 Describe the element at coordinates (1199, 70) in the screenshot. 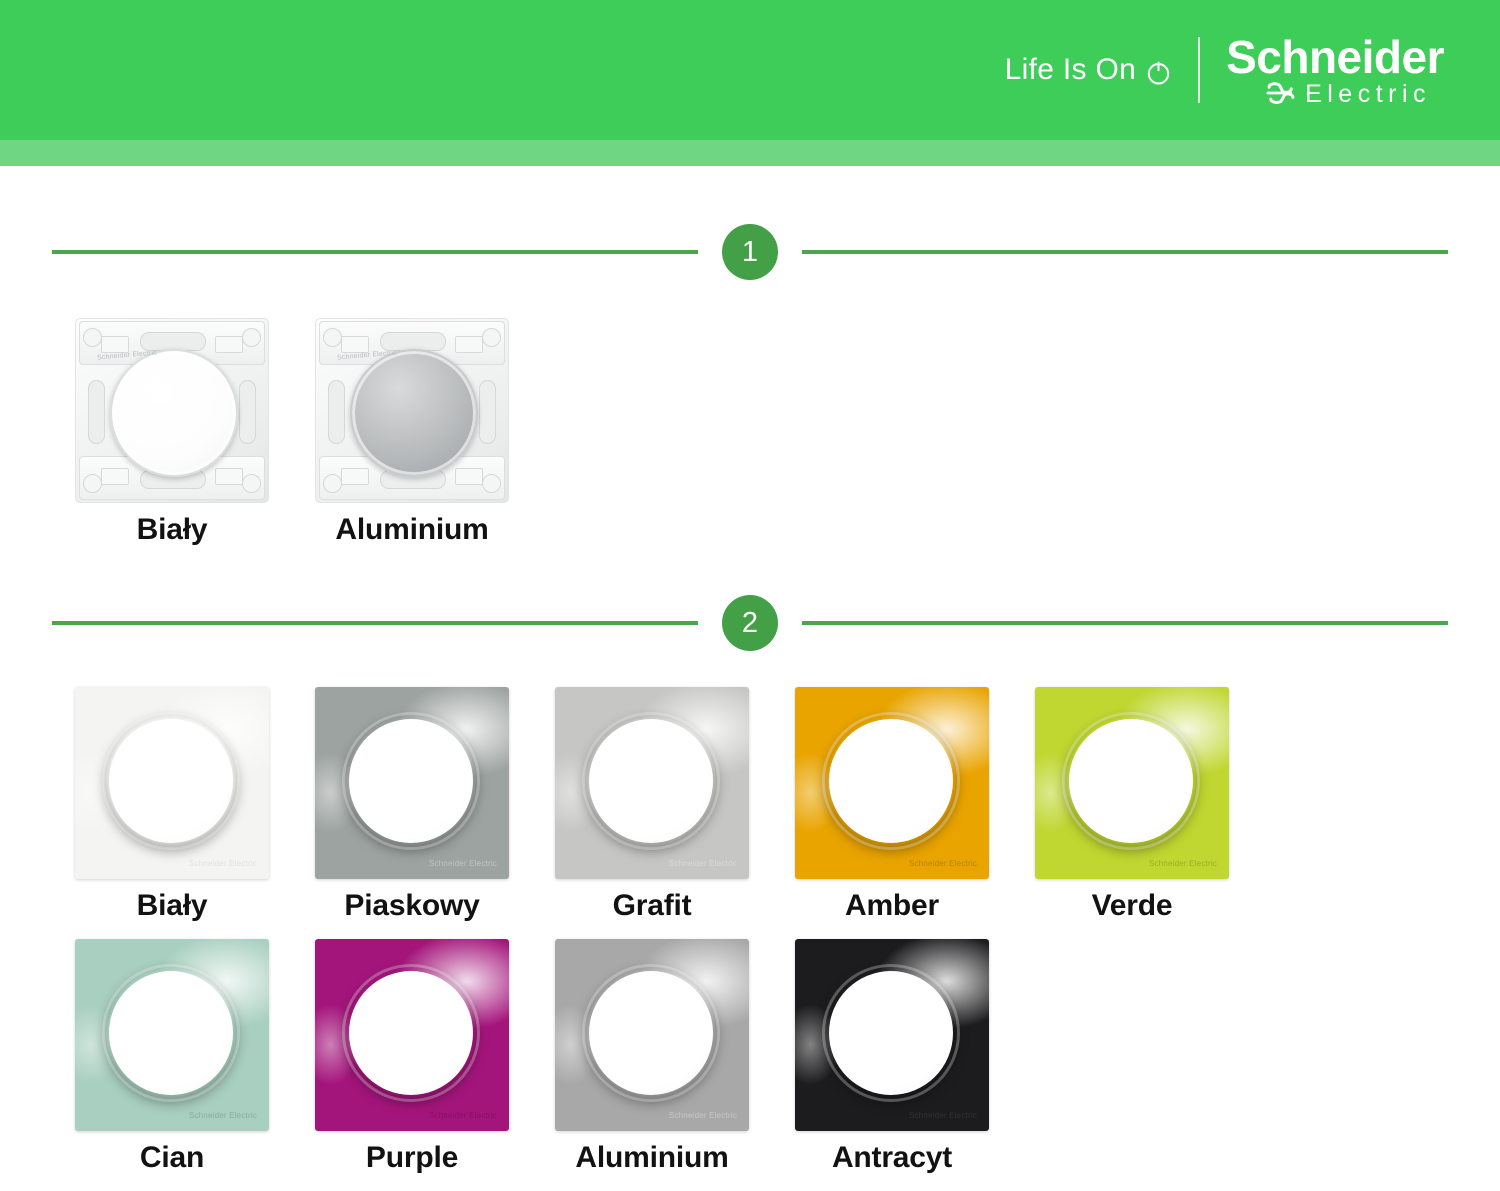

I see `brand-divider` at that location.